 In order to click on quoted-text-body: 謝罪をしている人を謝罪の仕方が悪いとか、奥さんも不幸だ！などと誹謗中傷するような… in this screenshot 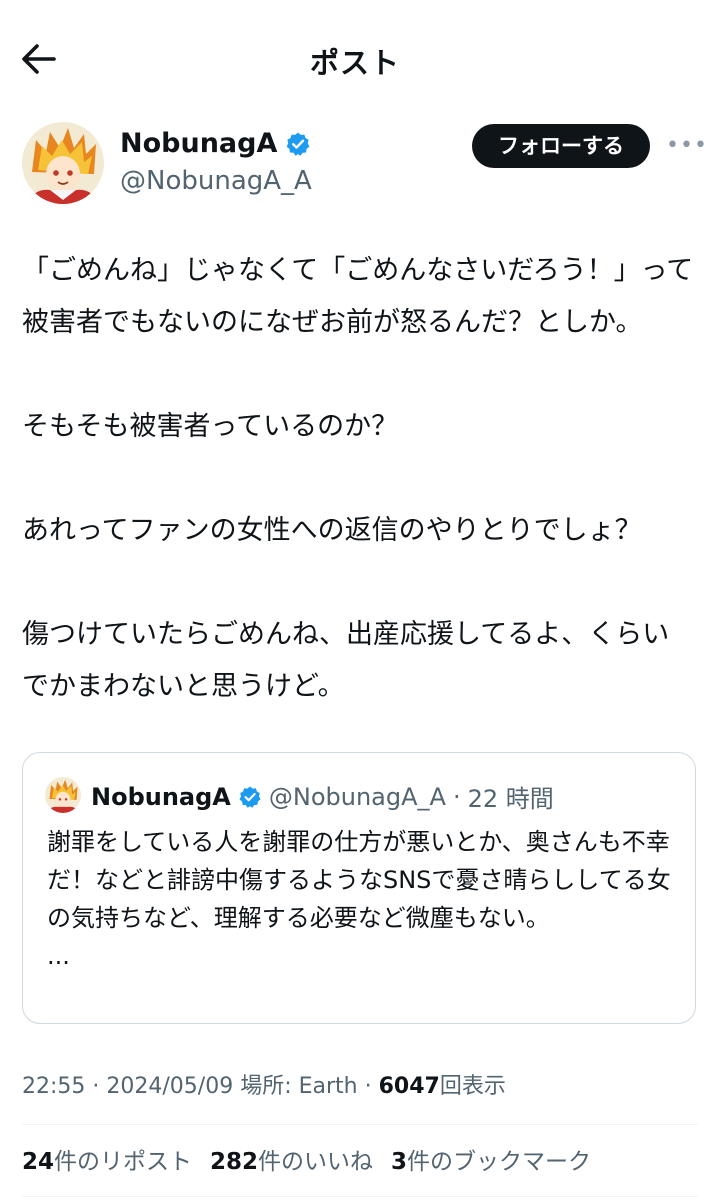, I will do `click(359, 880)`.